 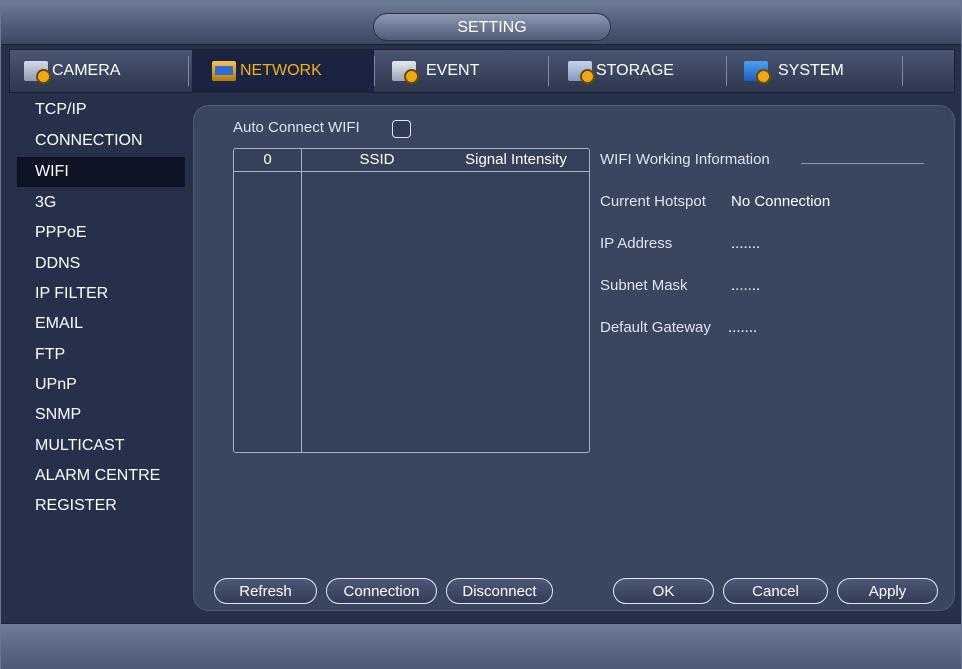 I want to click on tab-storage-label: STORAGE, so click(x=635, y=70).